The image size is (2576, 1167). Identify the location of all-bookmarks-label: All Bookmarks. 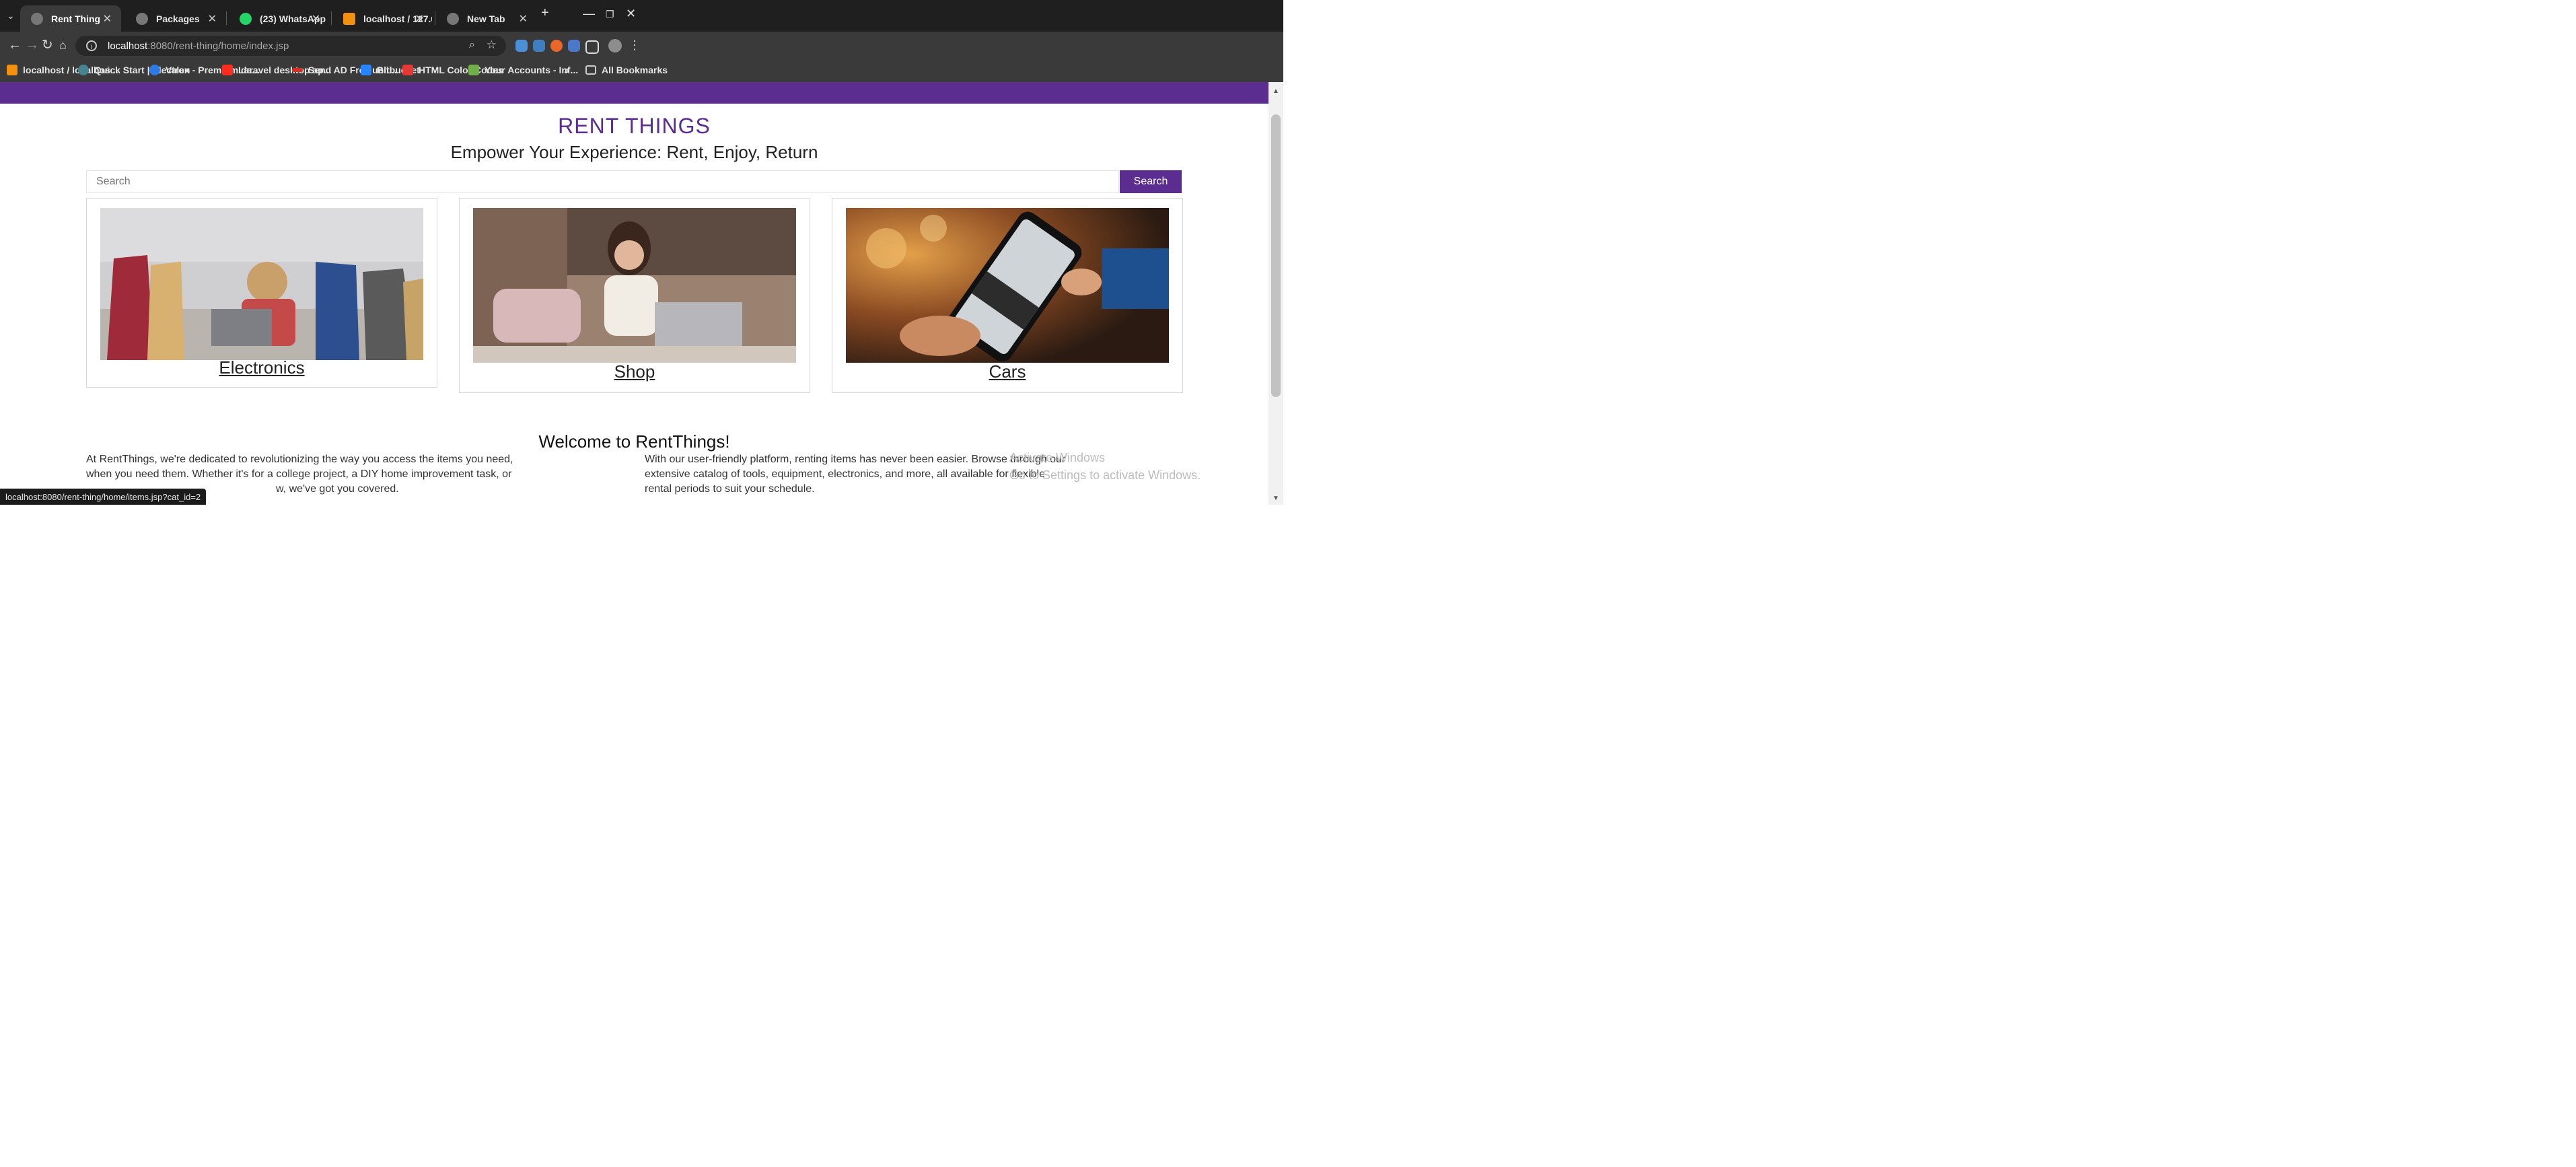
(635, 70).